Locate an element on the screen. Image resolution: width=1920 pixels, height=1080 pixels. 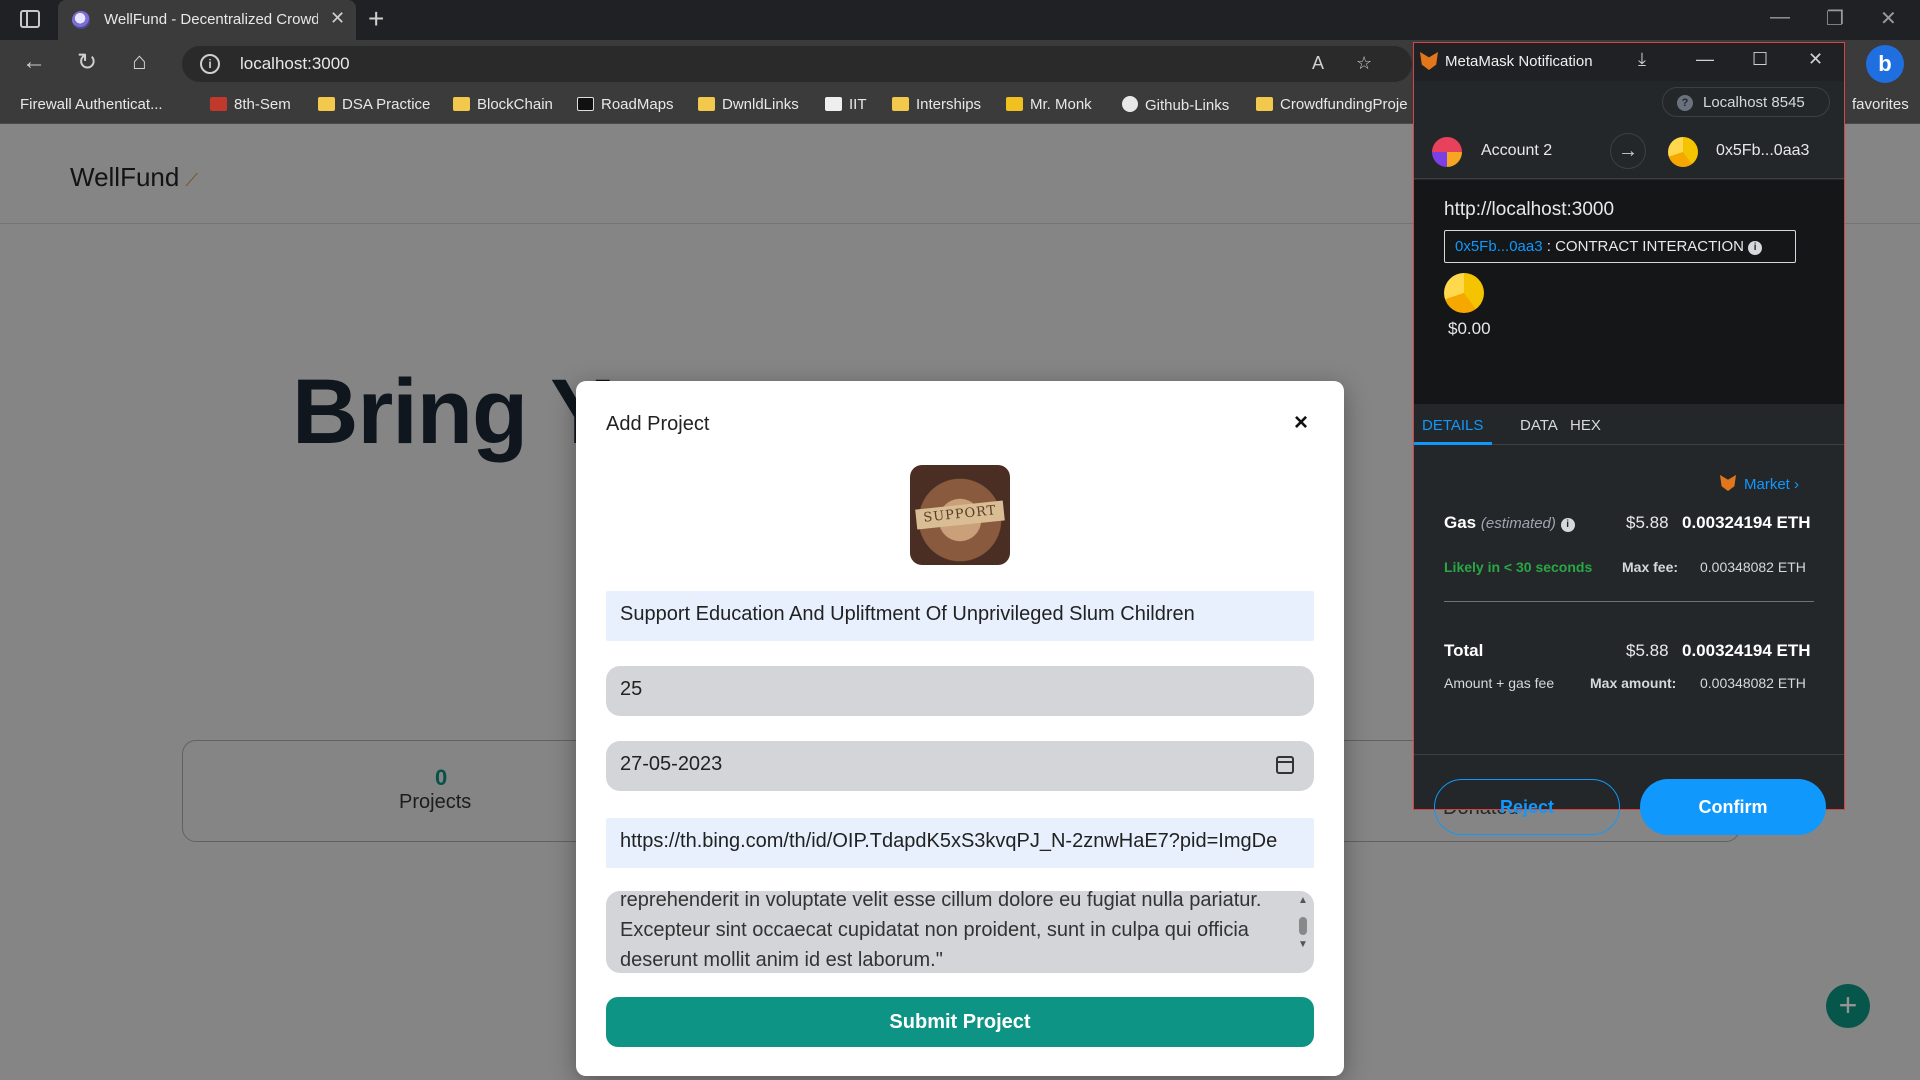
details-tabs: DETAILS DATA HEX is located at coordinates (1629, 425).